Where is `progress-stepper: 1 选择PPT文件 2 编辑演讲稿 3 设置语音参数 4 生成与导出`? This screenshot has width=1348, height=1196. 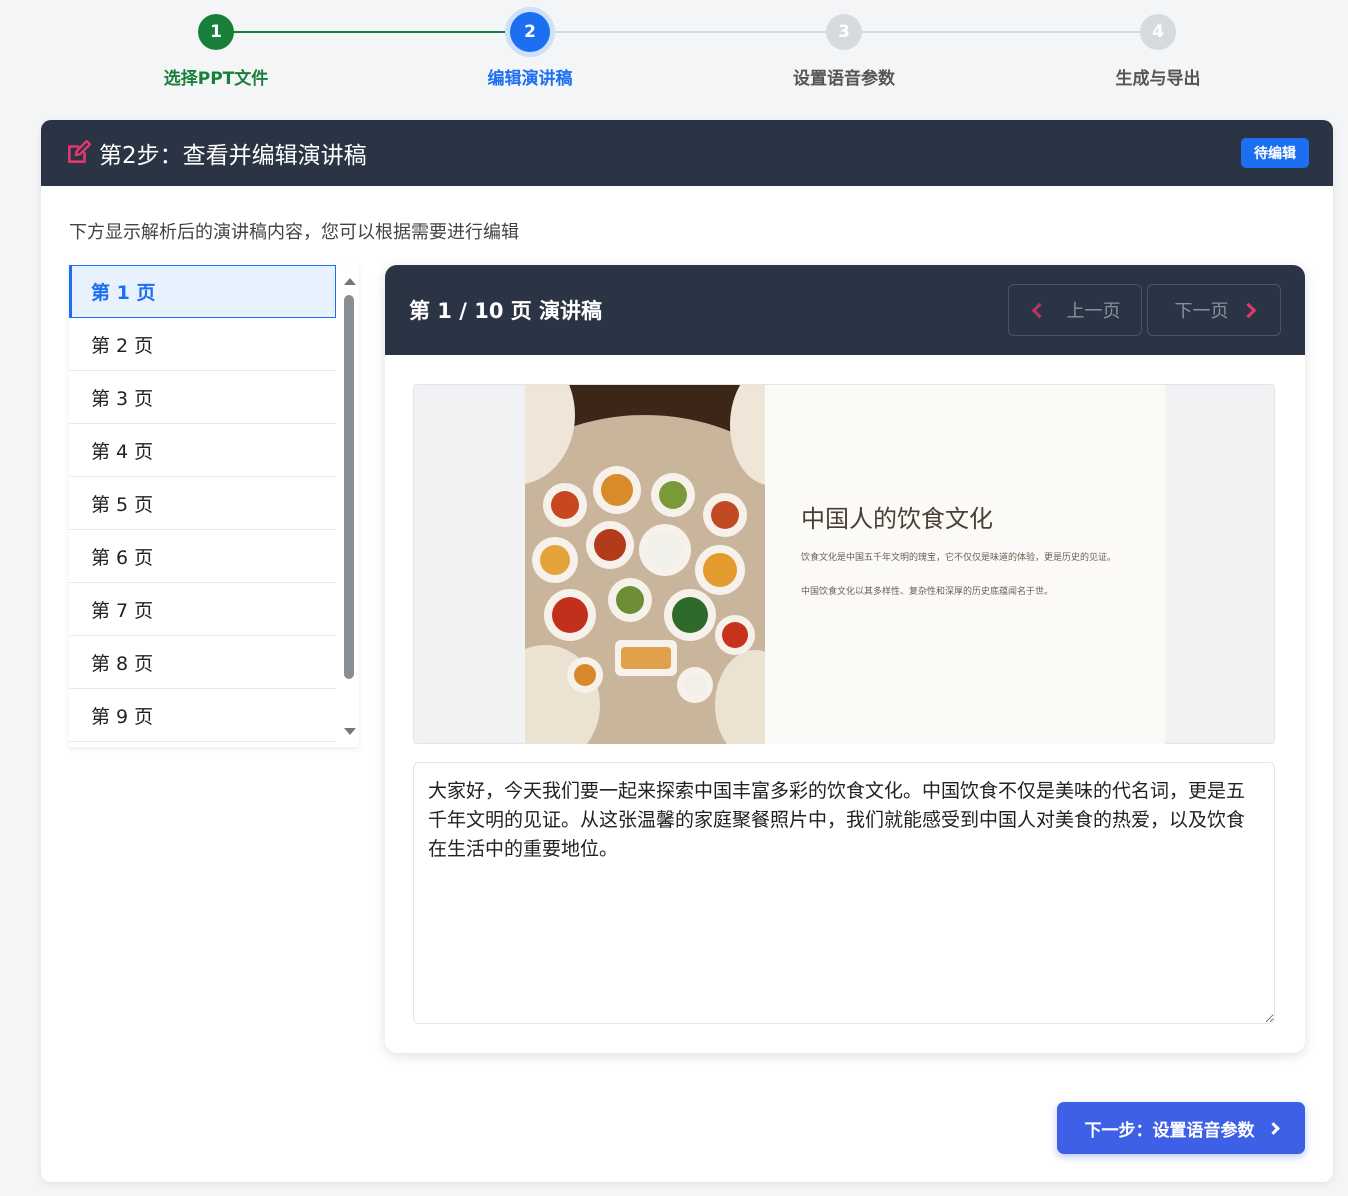 progress-stepper: 1 选择PPT文件 2 编辑演讲稿 3 设置语音参数 4 生成与导出 is located at coordinates (674, 55).